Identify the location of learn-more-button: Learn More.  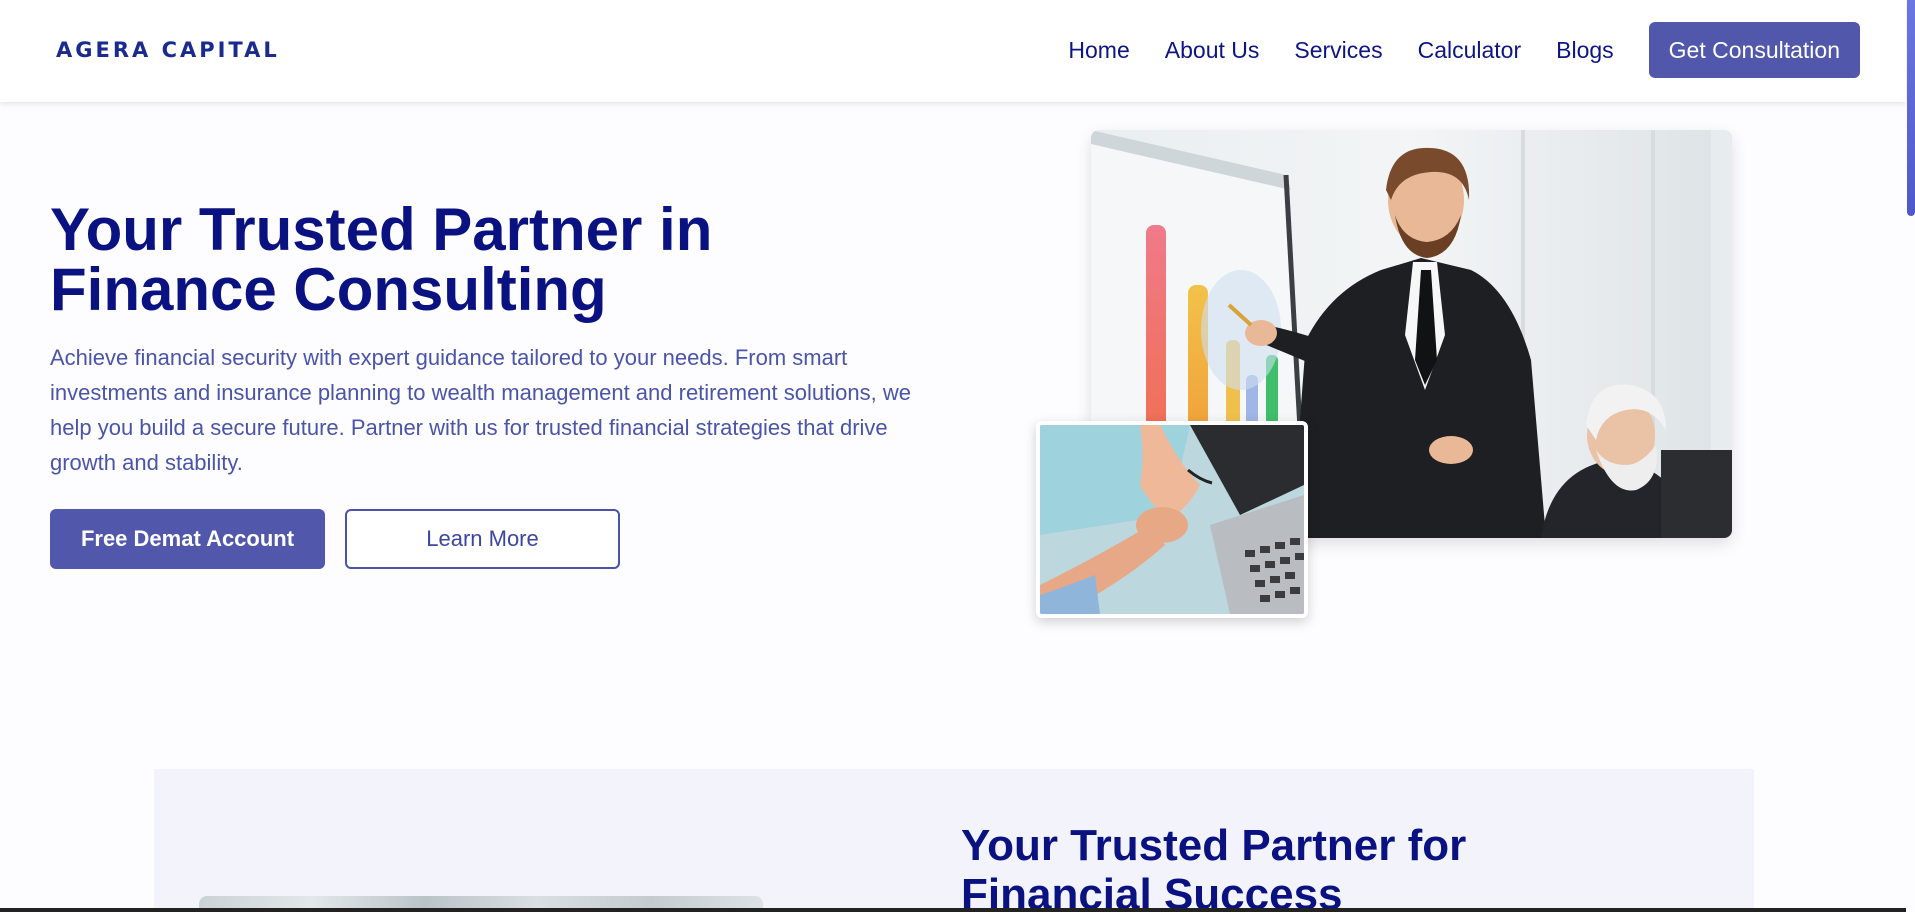
(482, 539).